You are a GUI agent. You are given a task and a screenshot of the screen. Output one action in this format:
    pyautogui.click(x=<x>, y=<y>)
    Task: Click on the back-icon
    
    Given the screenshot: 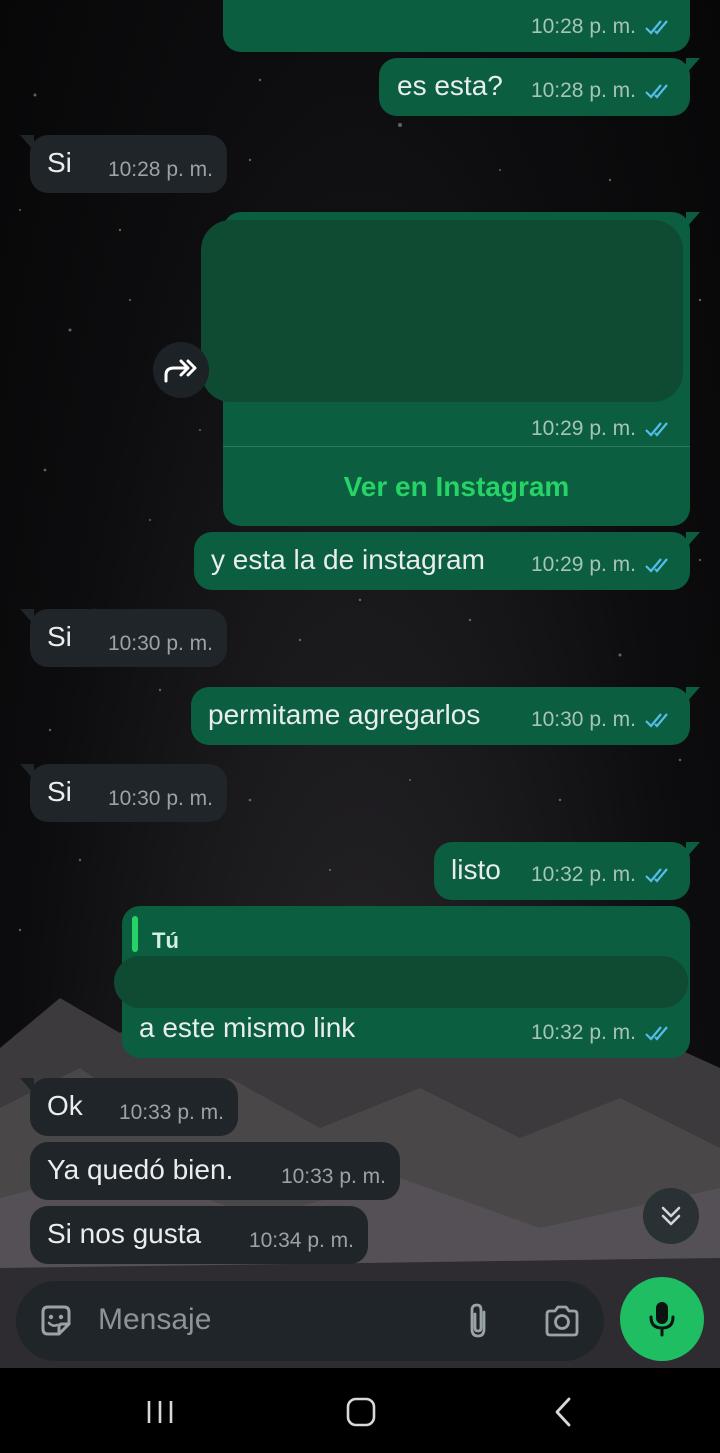 What is the action you would take?
    pyautogui.click(x=563, y=1412)
    